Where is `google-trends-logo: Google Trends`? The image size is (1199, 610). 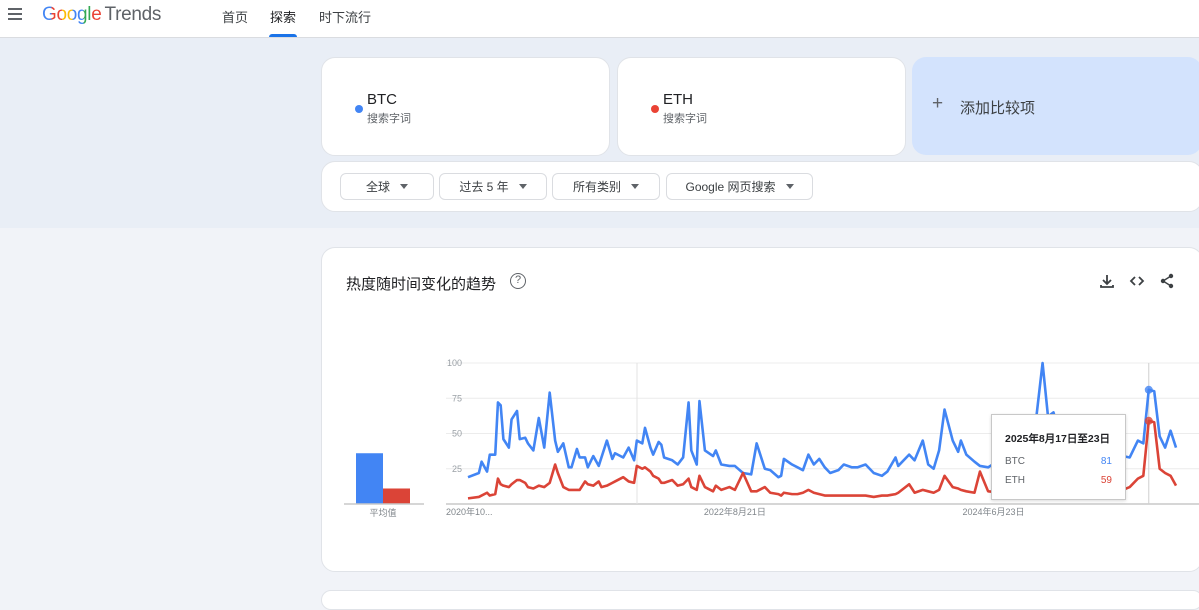
google-trends-logo: Google Trends is located at coordinates (101, 15).